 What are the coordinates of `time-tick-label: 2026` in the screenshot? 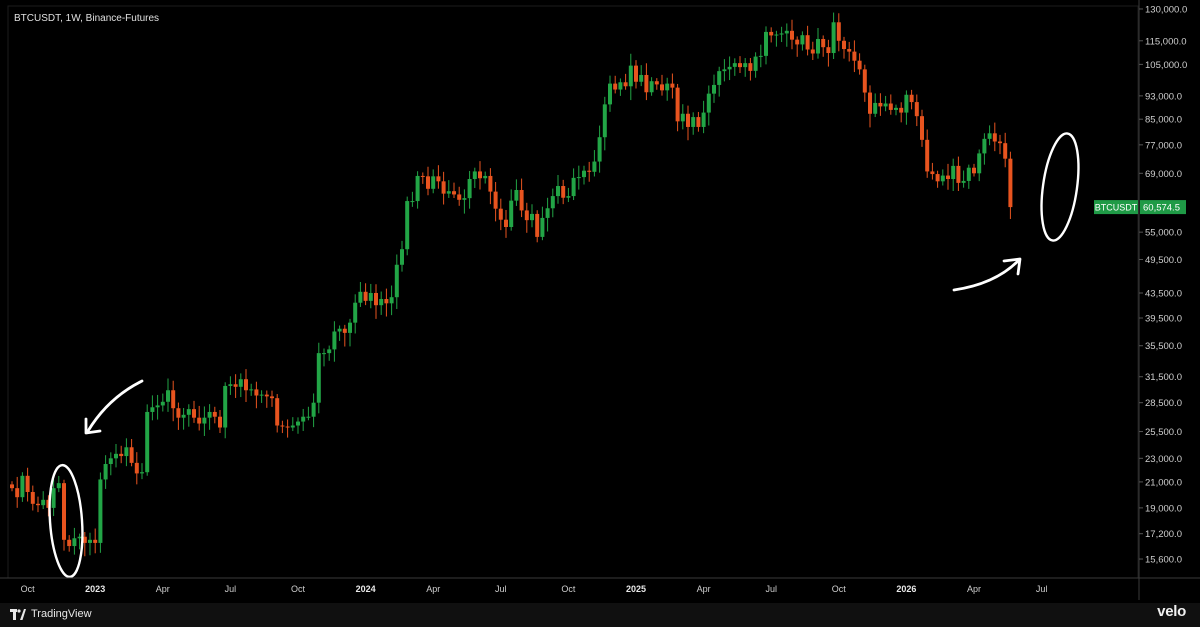 It's located at (906, 589).